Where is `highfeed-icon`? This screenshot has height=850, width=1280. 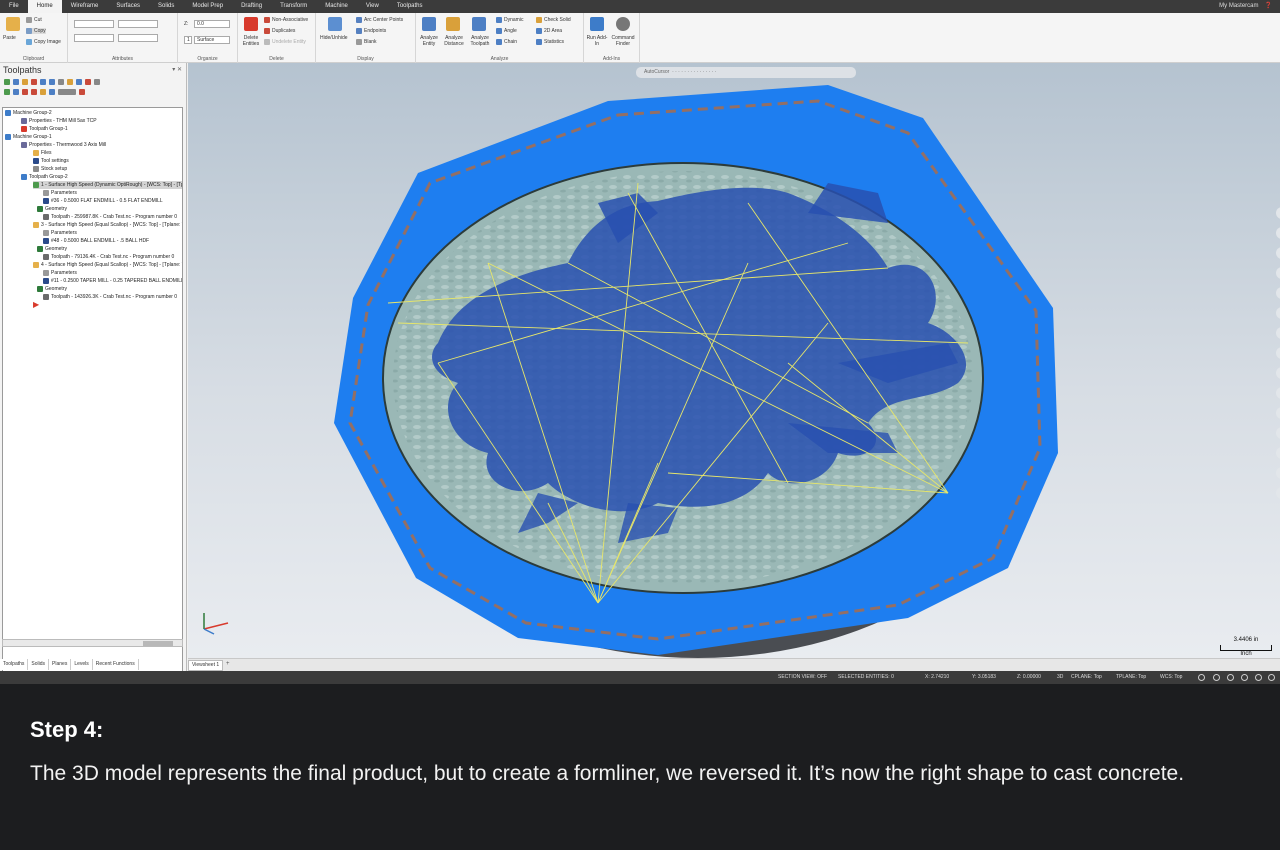 highfeed-icon is located at coordinates (79, 82).